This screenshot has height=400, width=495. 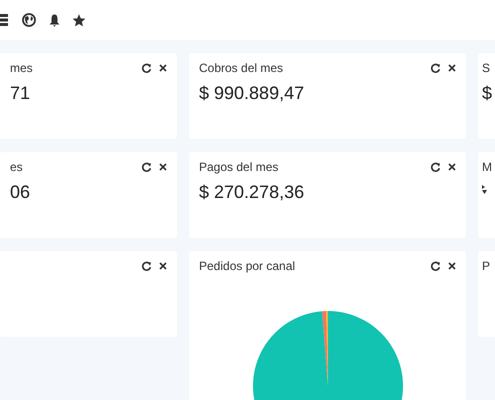 What do you see at coordinates (486, 68) in the screenshot?
I see `card-title: S` at bounding box center [486, 68].